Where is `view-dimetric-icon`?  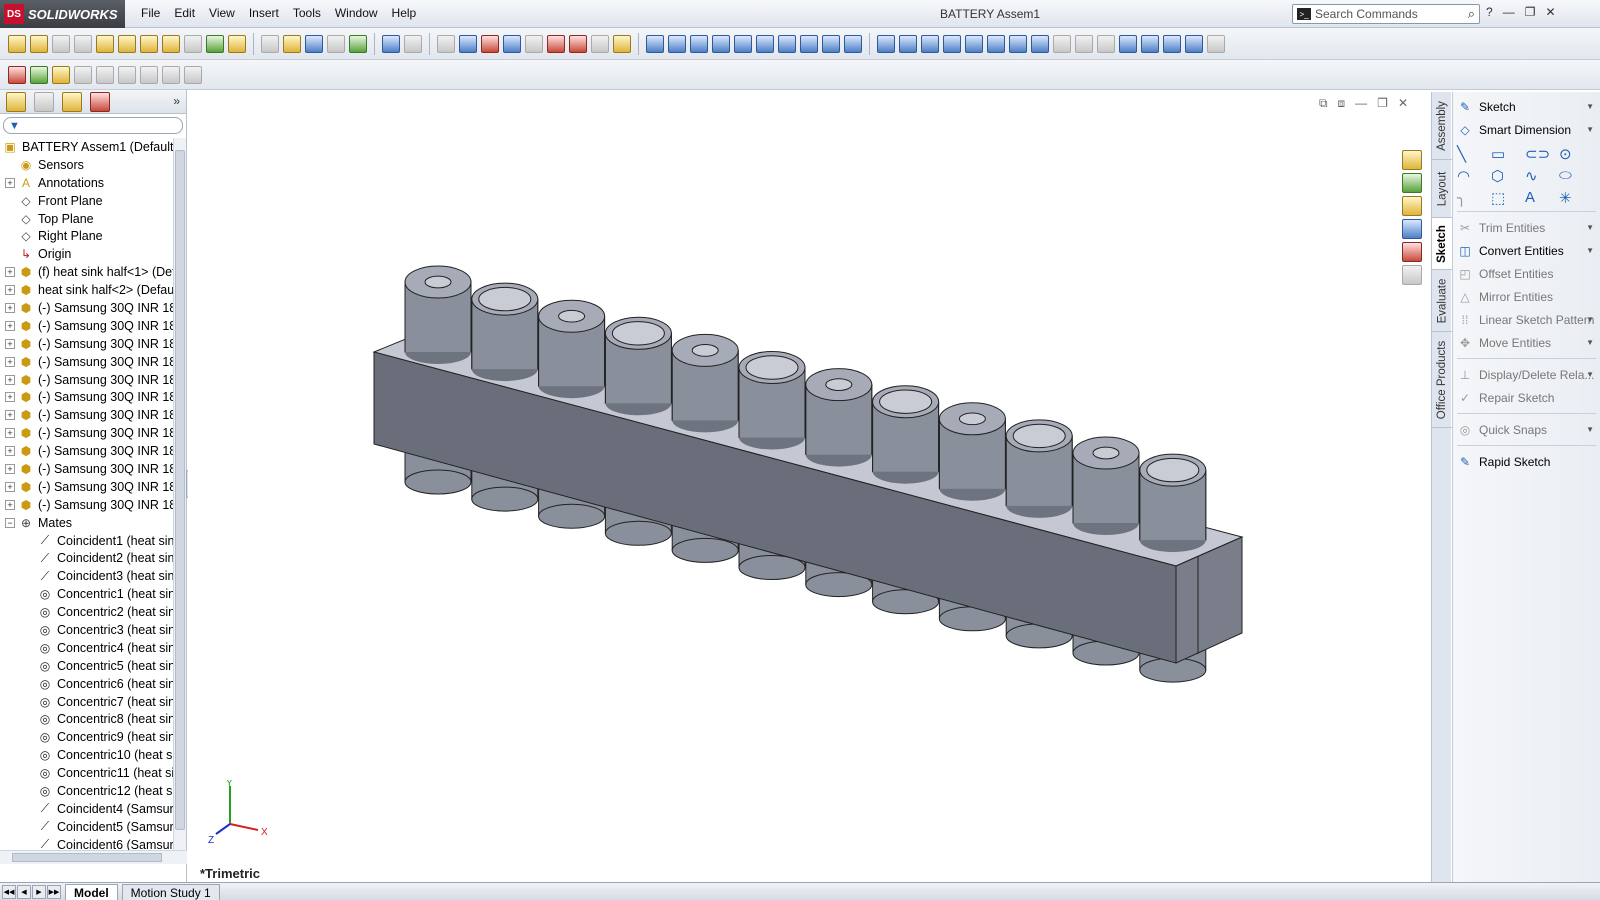
view-dimetric-icon is located at coordinates (853, 43).